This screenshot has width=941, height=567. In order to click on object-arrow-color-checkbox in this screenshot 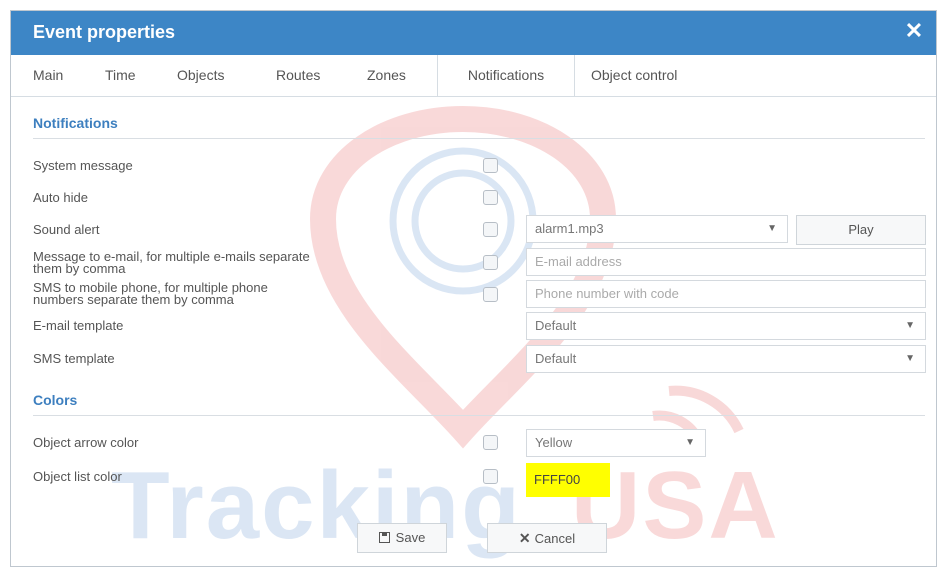, I will do `click(490, 442)`.